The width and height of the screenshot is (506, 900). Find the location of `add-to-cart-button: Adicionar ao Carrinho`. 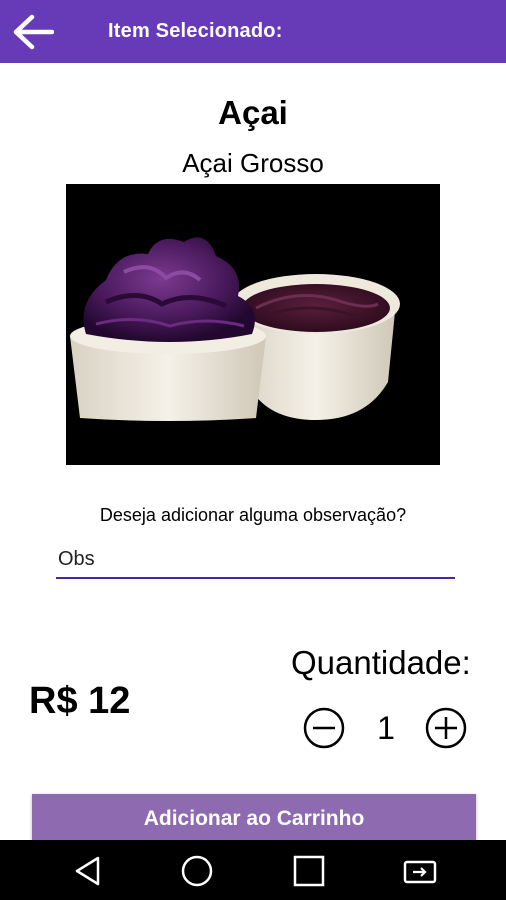

add-to-cart-button: Adicionar ao Carrinho is located at coordinates (254, 819).